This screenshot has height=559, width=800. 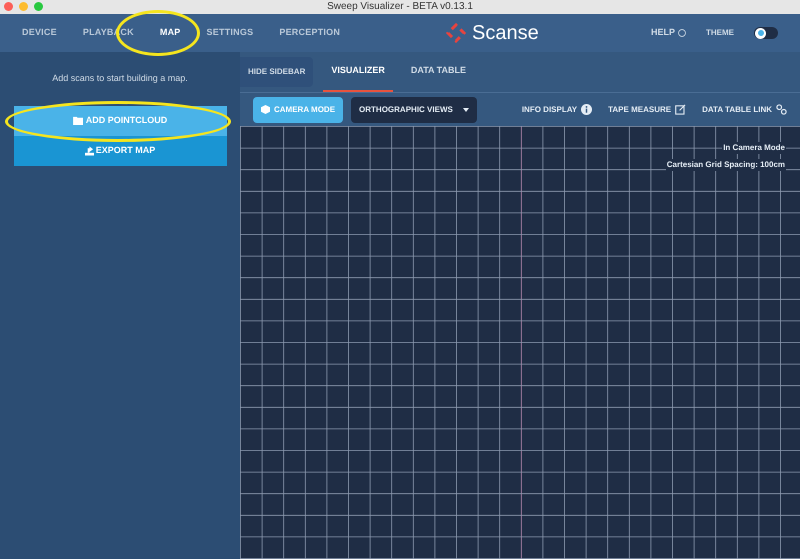 What do you see at coordinates (726, 165) in the screenshot?
I see `canvas-info-text: Cartesian Grid Spacing: 100cm` at bounding box center [726, 165].